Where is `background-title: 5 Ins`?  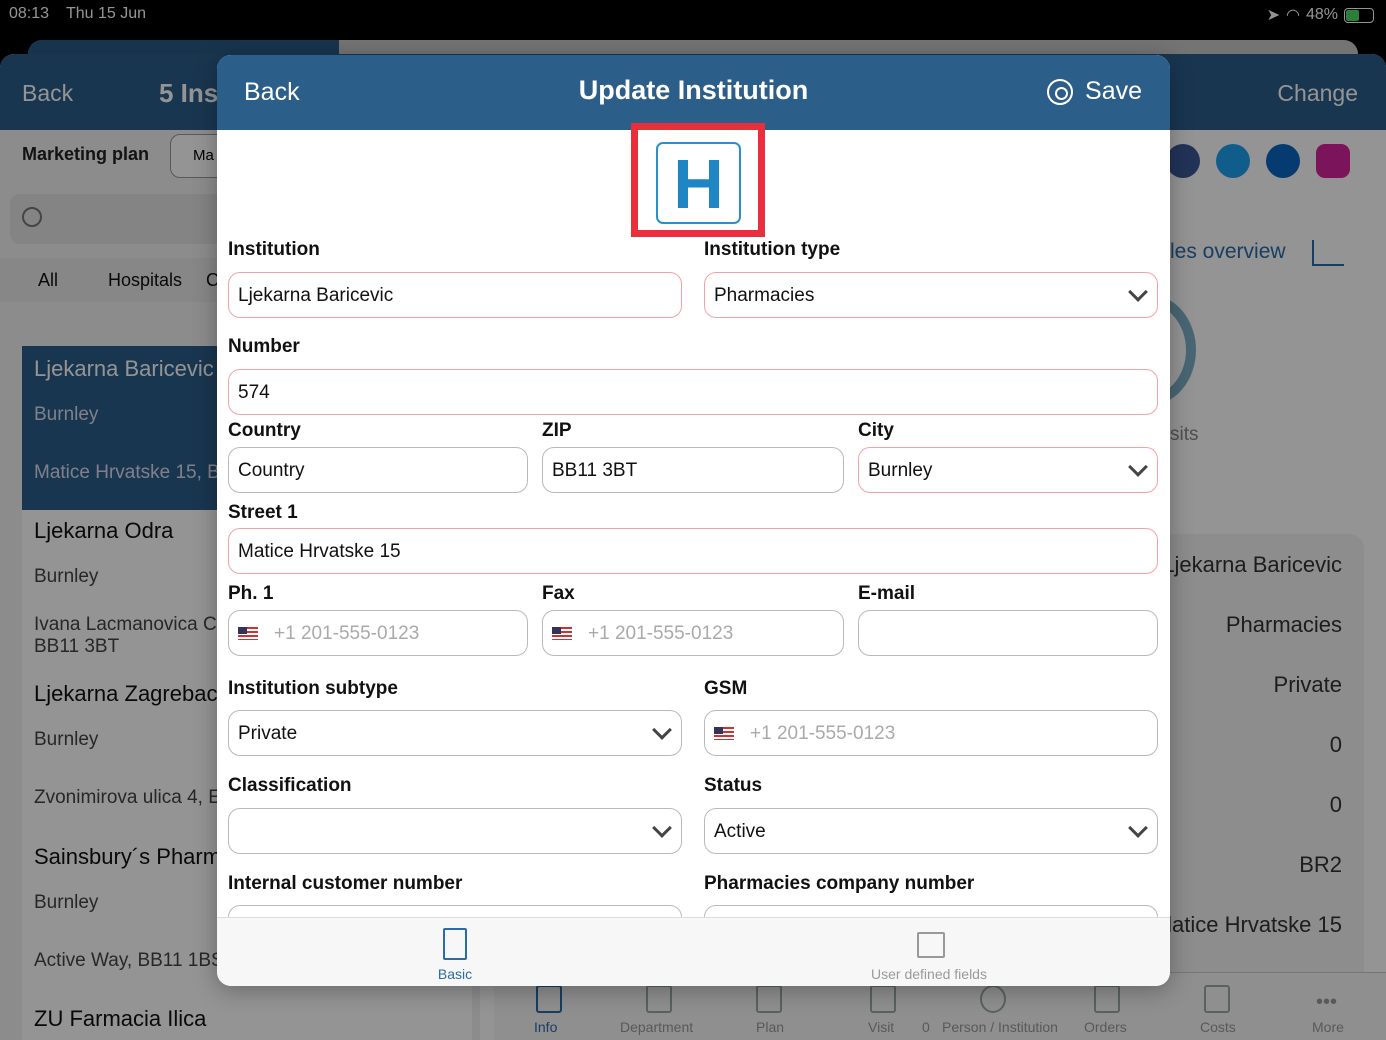 background-title: 5 Ins is located at coordinates (189, 93).